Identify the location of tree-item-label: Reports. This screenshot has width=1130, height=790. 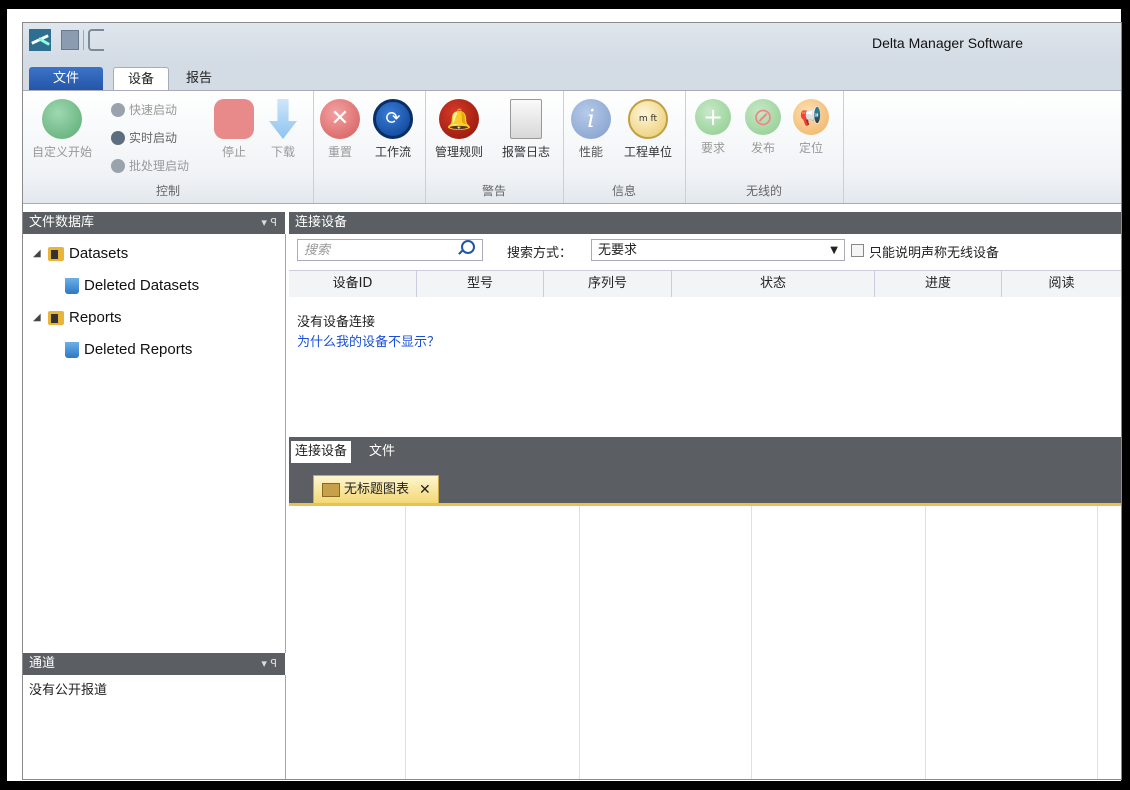
(95, 317).